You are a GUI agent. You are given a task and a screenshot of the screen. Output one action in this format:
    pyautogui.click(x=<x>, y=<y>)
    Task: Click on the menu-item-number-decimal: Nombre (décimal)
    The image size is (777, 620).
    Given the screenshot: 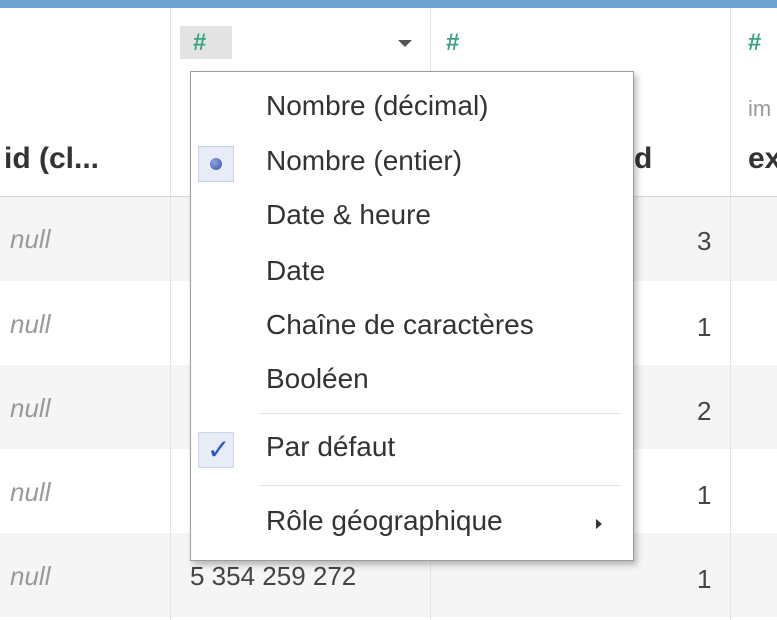 What is the action you would take?
    pyautogui.click(x=412, y=109)
    